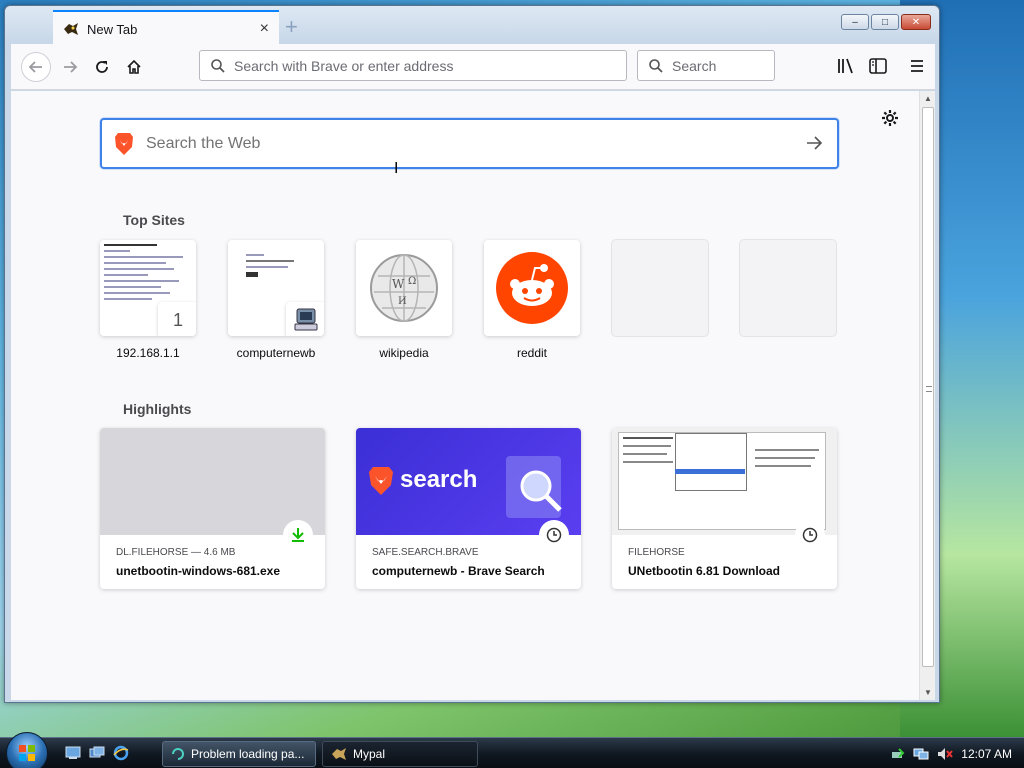  What do you see at coordinates (878, 66) in the screenshot?
I see `sidebar-icon` at bounding box center [878, 66].